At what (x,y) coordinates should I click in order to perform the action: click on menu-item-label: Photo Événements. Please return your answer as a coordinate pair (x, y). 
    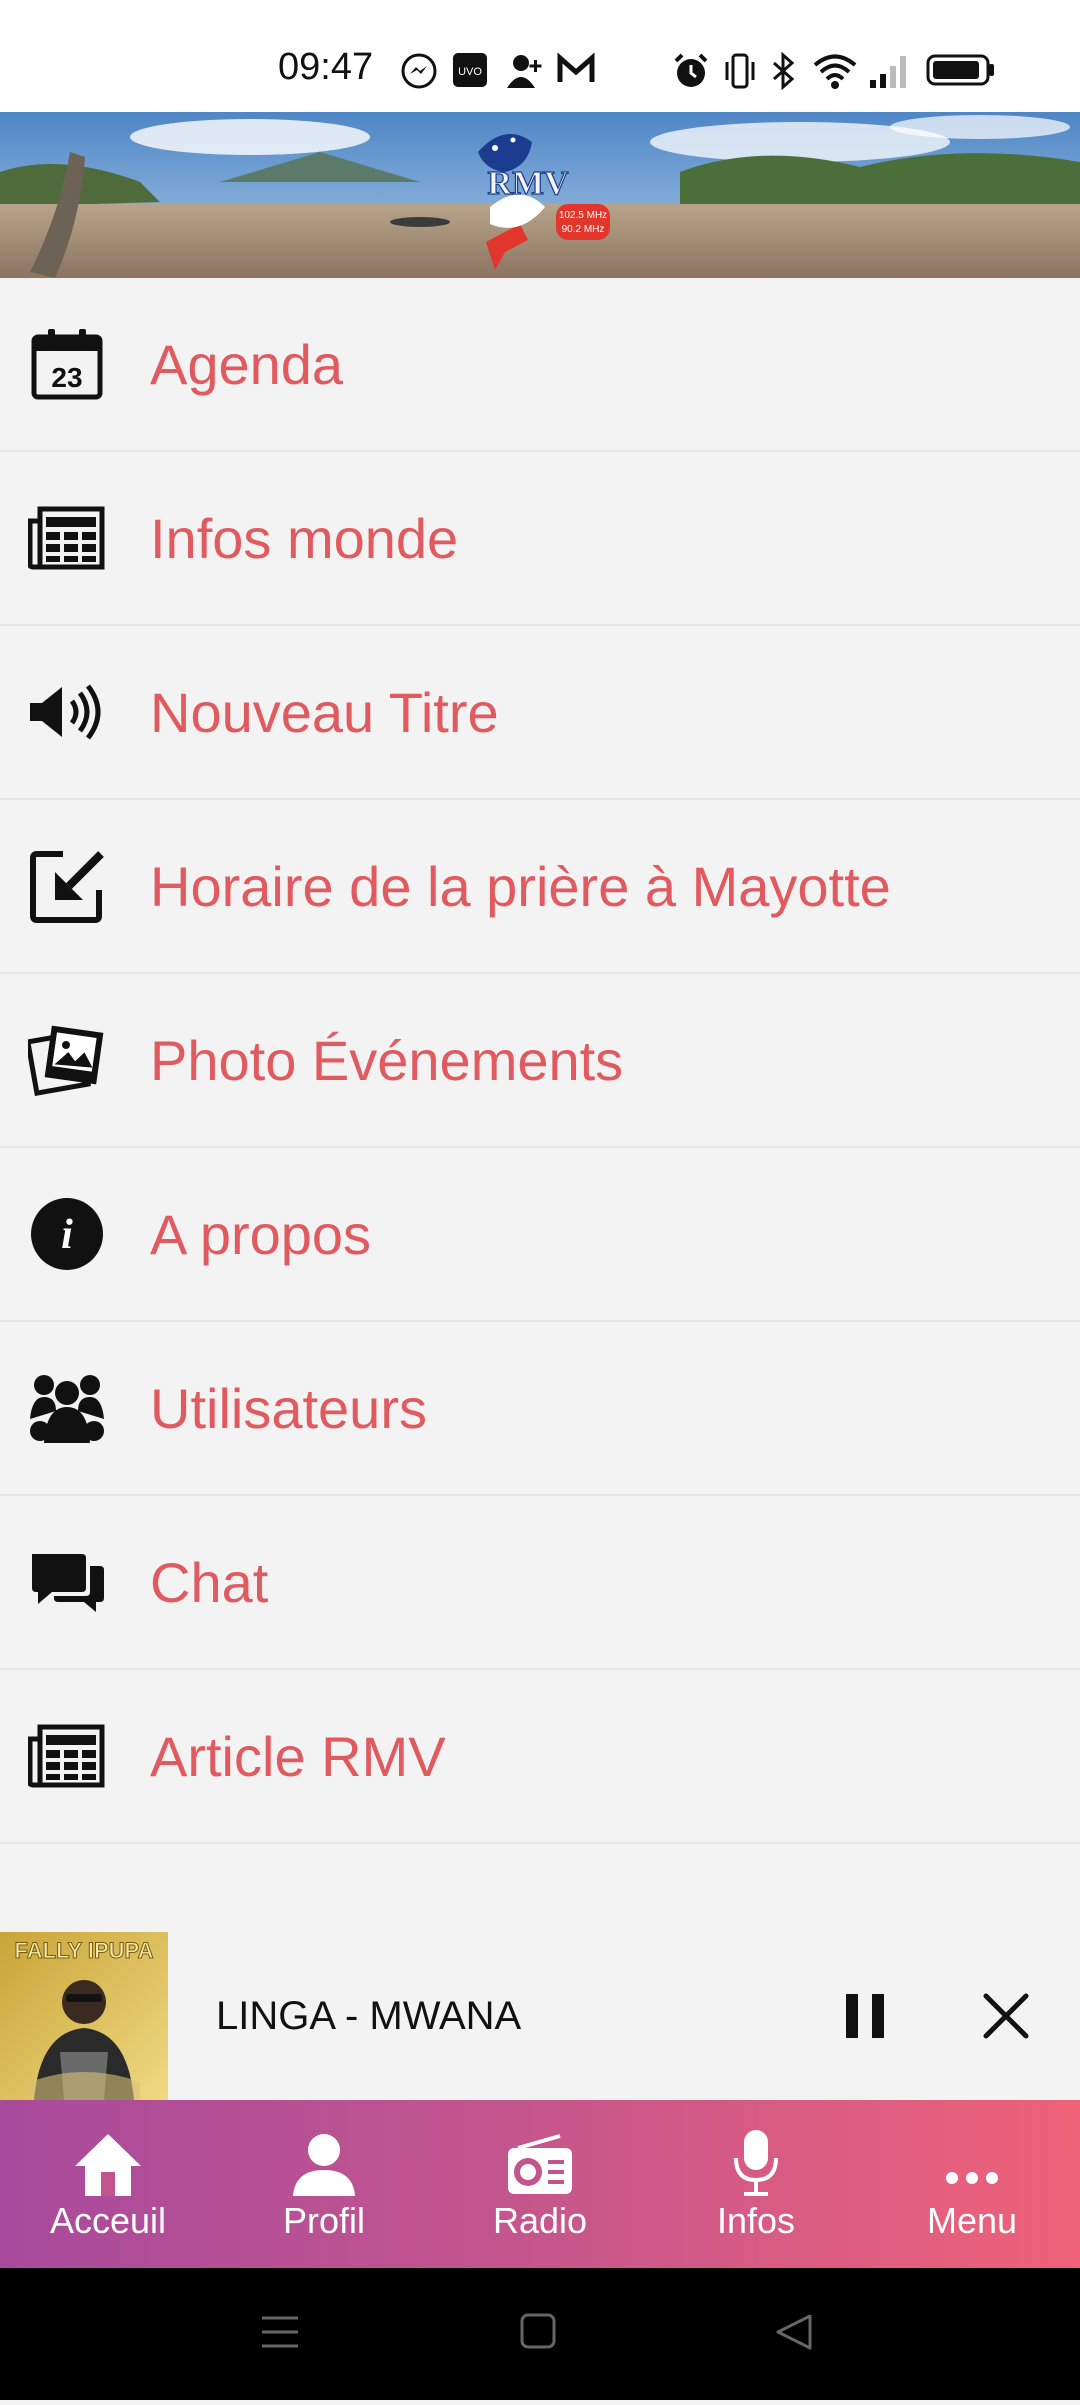
    Looking at the image, I should click on (387, 1060).